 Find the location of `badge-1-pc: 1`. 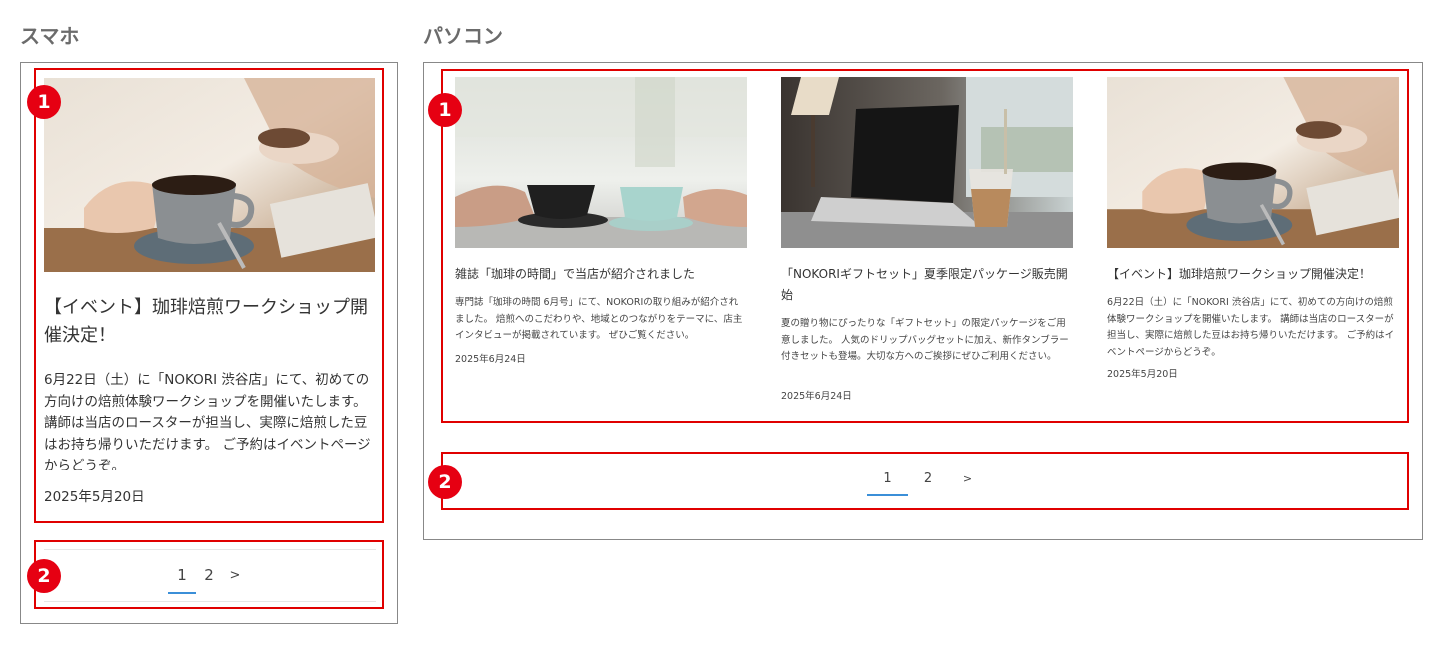

badge-1-pc: 1 is located at coordinates (445, 110).